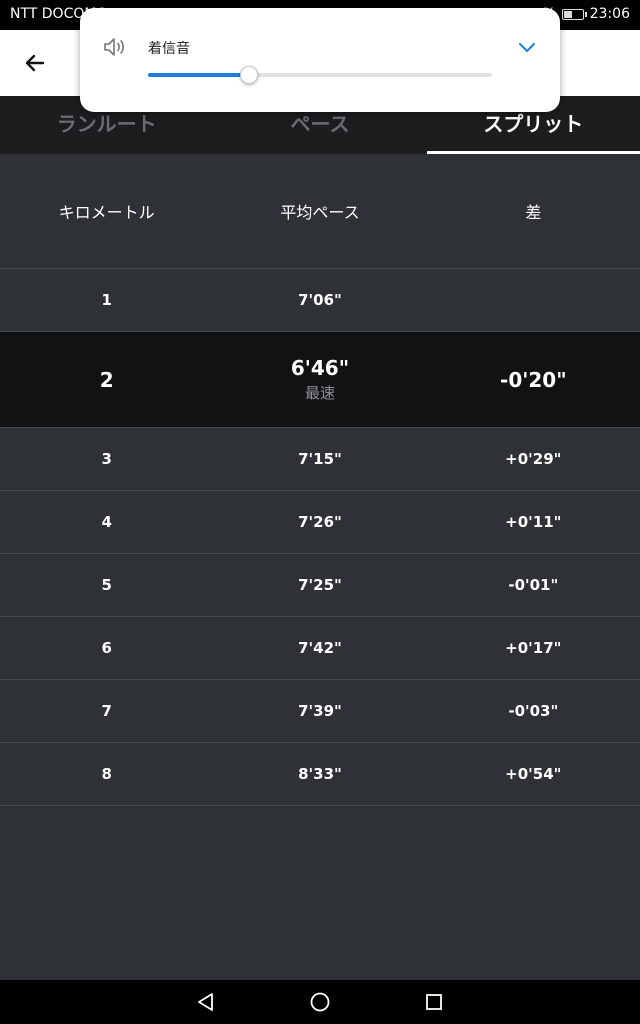 The image size is (640, 1024). I want to click on triangle-back-icon, so click(205, 1002).